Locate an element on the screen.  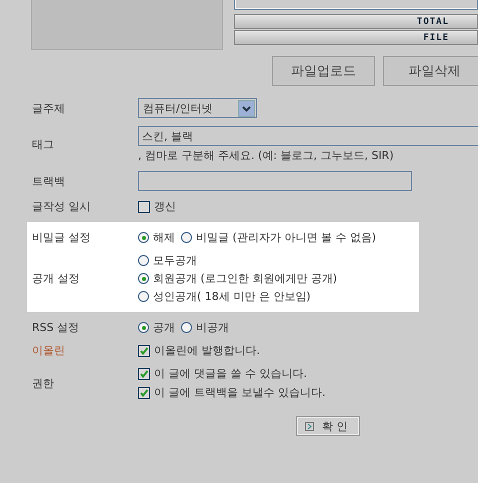
field-label: 이올린 is located at coordinates (49, 350).